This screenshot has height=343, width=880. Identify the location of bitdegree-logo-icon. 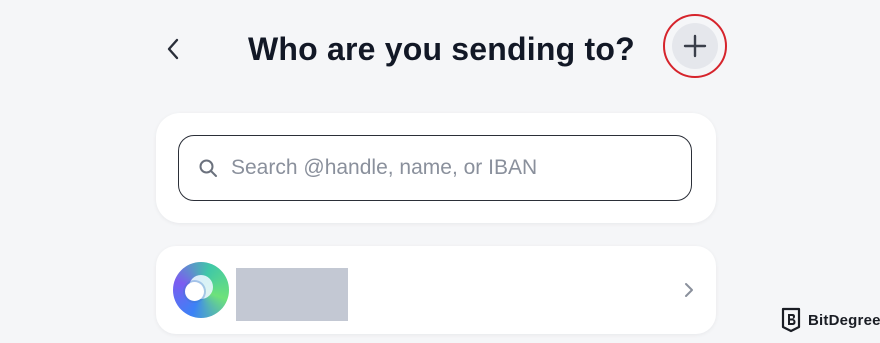
(791, 320).